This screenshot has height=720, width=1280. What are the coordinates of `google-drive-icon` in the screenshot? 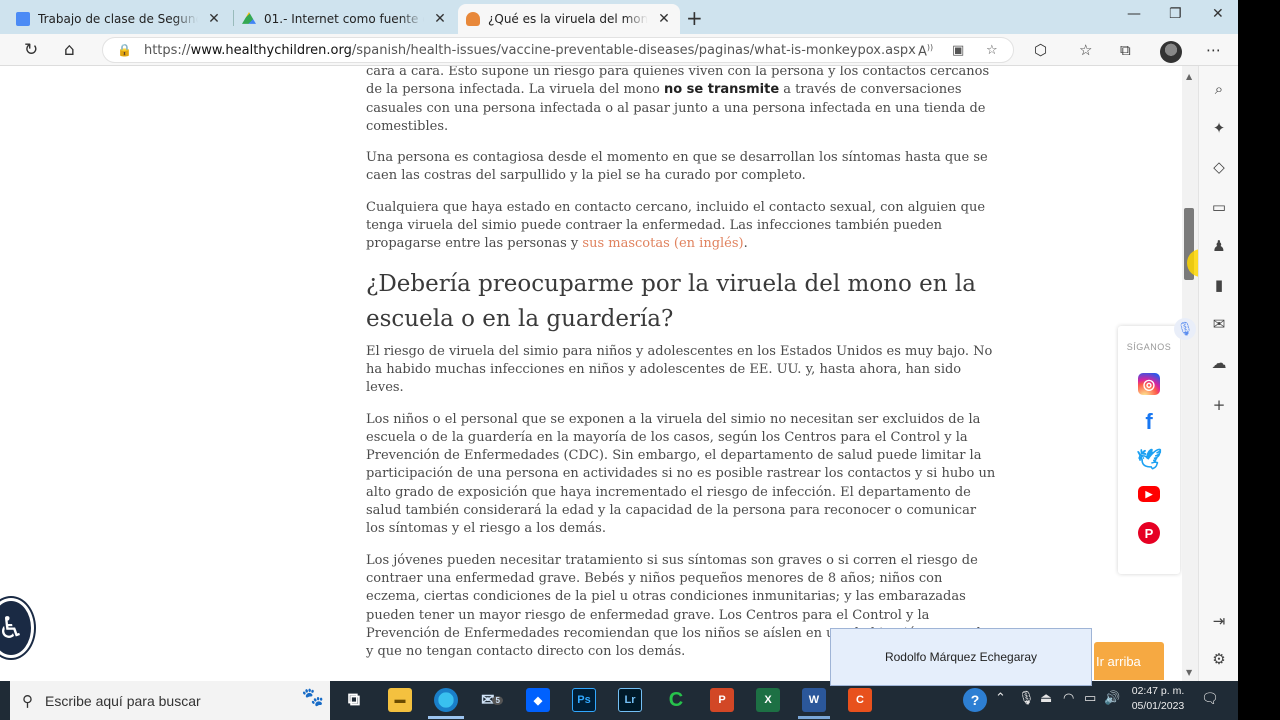 It's located at (249, 18).